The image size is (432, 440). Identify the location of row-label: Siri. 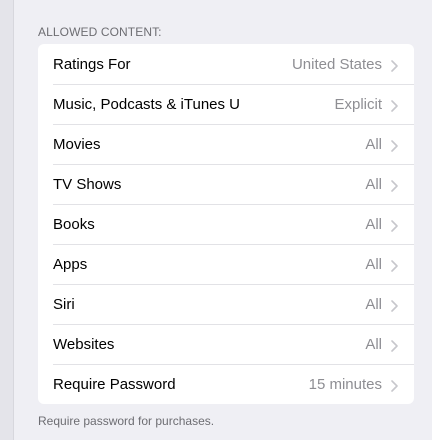
(64, 304).